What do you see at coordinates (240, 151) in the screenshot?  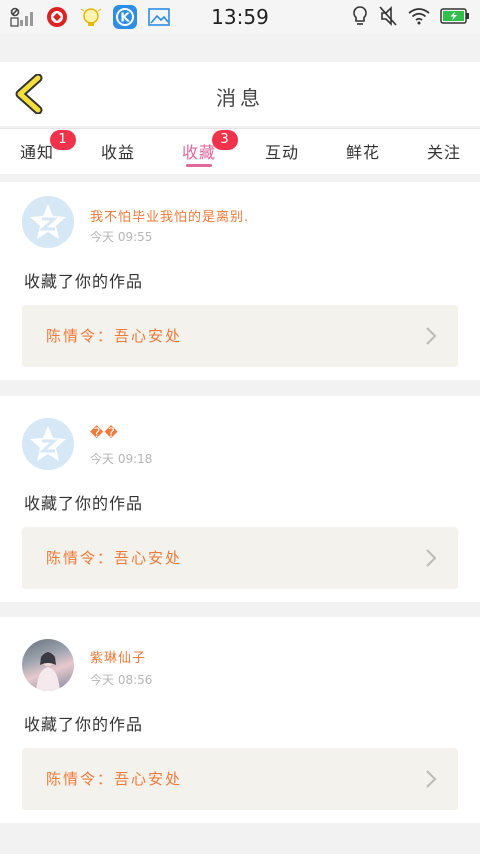 I see `tab-bar: 通知 1 收益 收藏 3 互动 鲜花 关注` at bounding box center [240, 151].